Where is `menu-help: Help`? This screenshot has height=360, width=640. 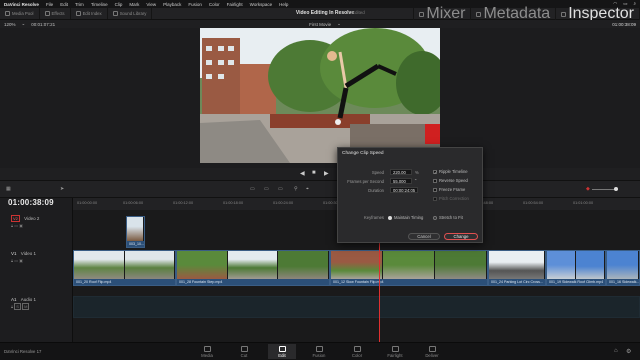 menu-help: Help is located at coordinates (283, 4).